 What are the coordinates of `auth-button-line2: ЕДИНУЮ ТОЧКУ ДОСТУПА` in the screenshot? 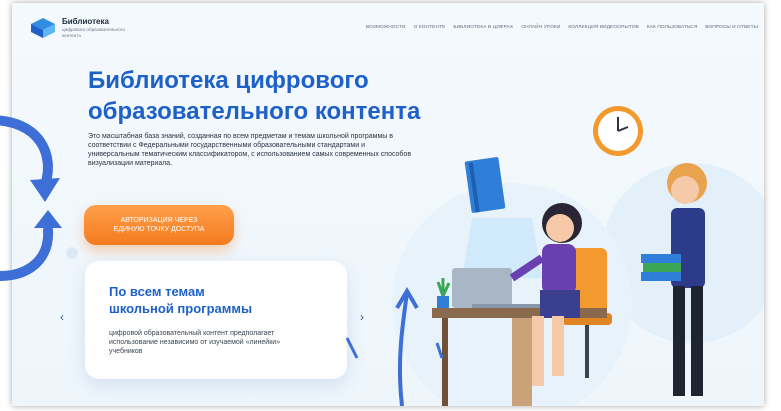 It's located at (159, 229).